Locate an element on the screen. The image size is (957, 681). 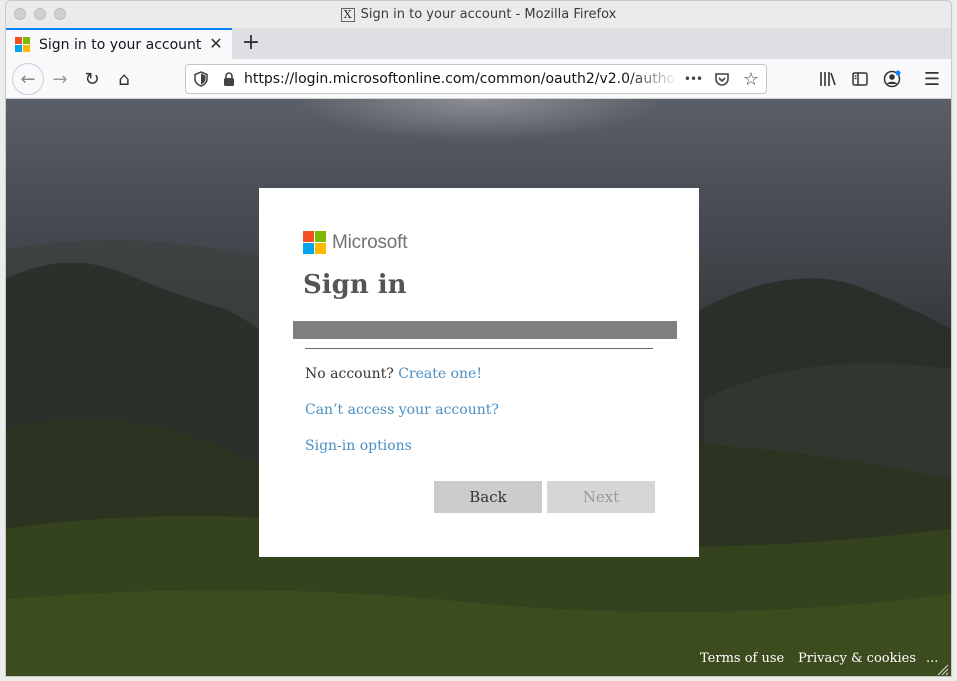
tab-label: Sign in to your account is located at coordinates (120, 44).